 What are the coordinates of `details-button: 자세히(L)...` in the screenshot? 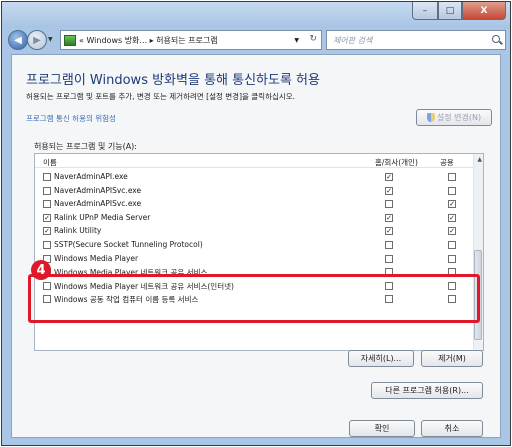 It's located at (381, 358).